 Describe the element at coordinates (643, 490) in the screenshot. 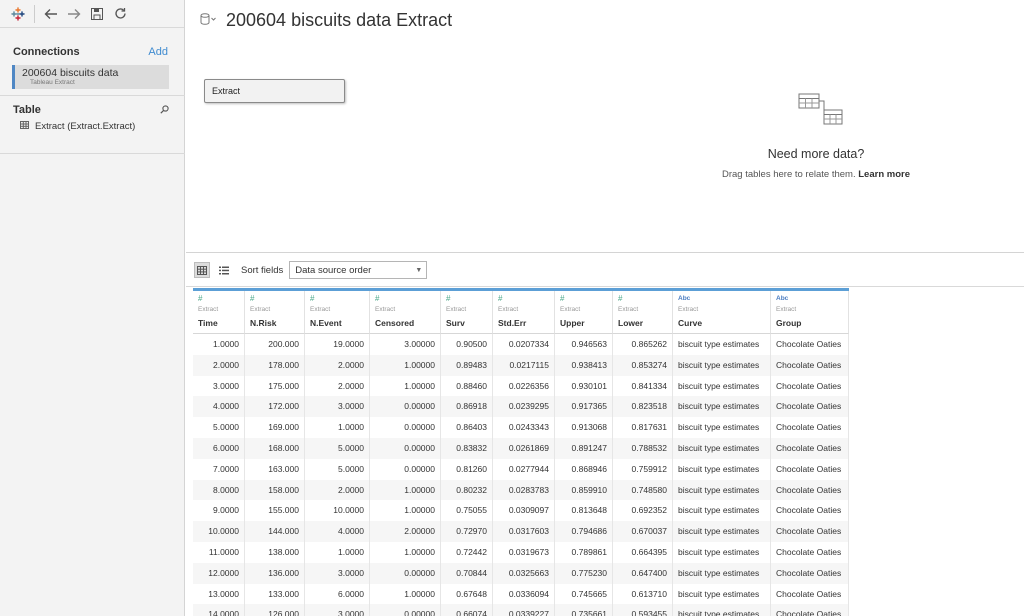

I see `cell-lower: 0.748580` at that location.